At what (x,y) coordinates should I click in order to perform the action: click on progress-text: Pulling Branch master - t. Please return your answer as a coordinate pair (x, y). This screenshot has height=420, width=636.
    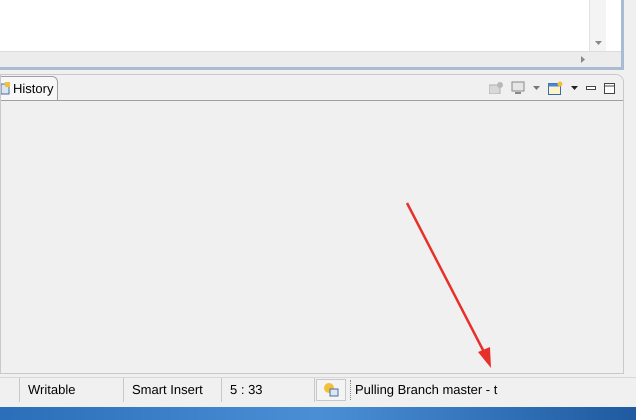
    Looking at the image, I should click on (424, 390).